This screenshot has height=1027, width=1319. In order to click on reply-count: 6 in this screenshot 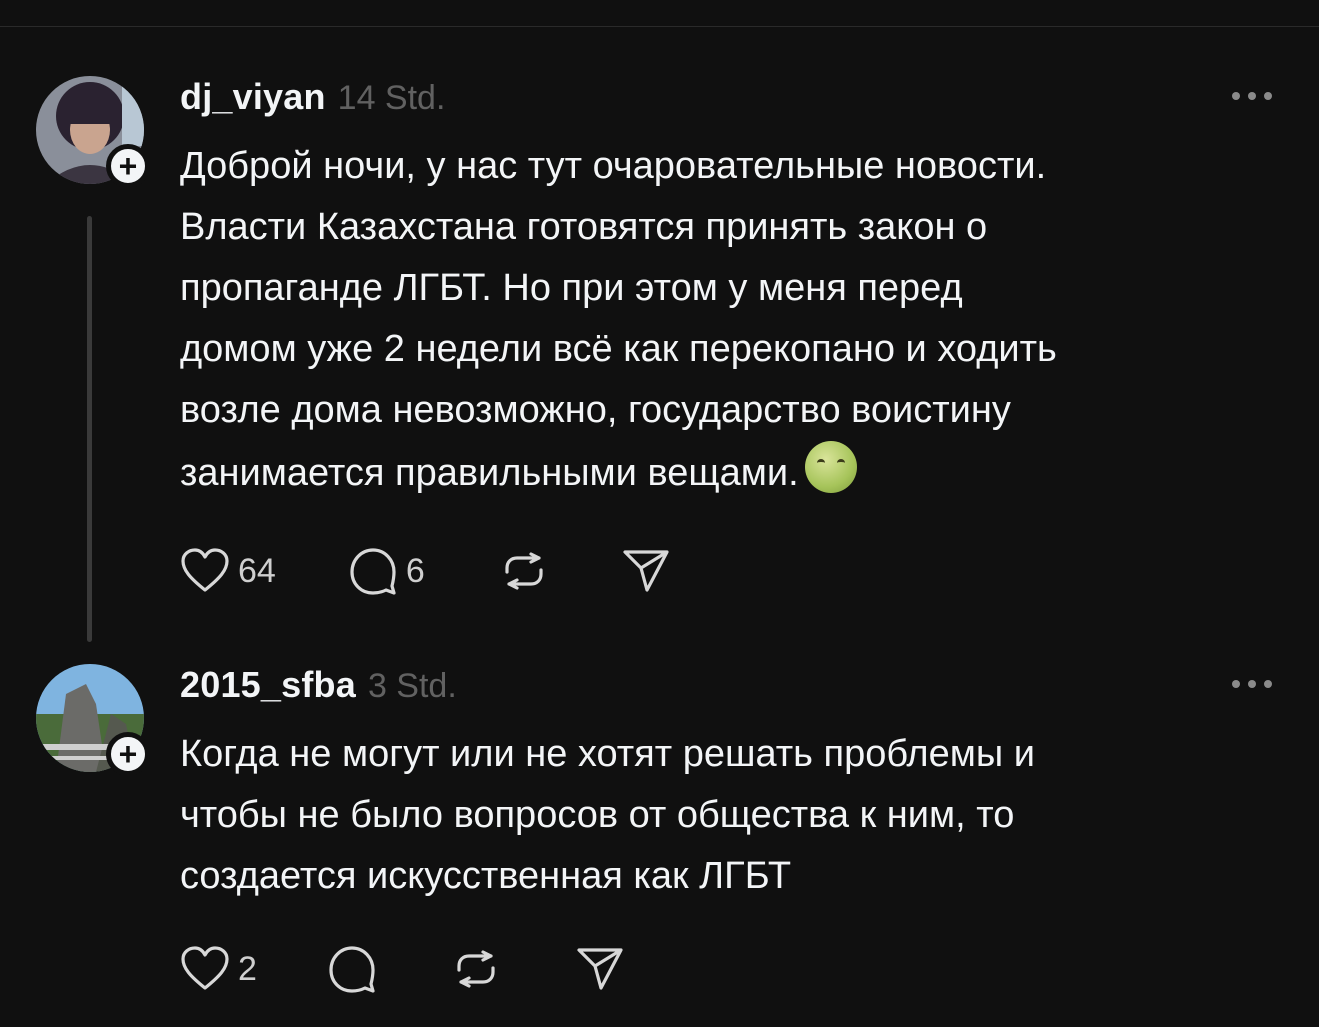, I will do `click(415, 570)`.